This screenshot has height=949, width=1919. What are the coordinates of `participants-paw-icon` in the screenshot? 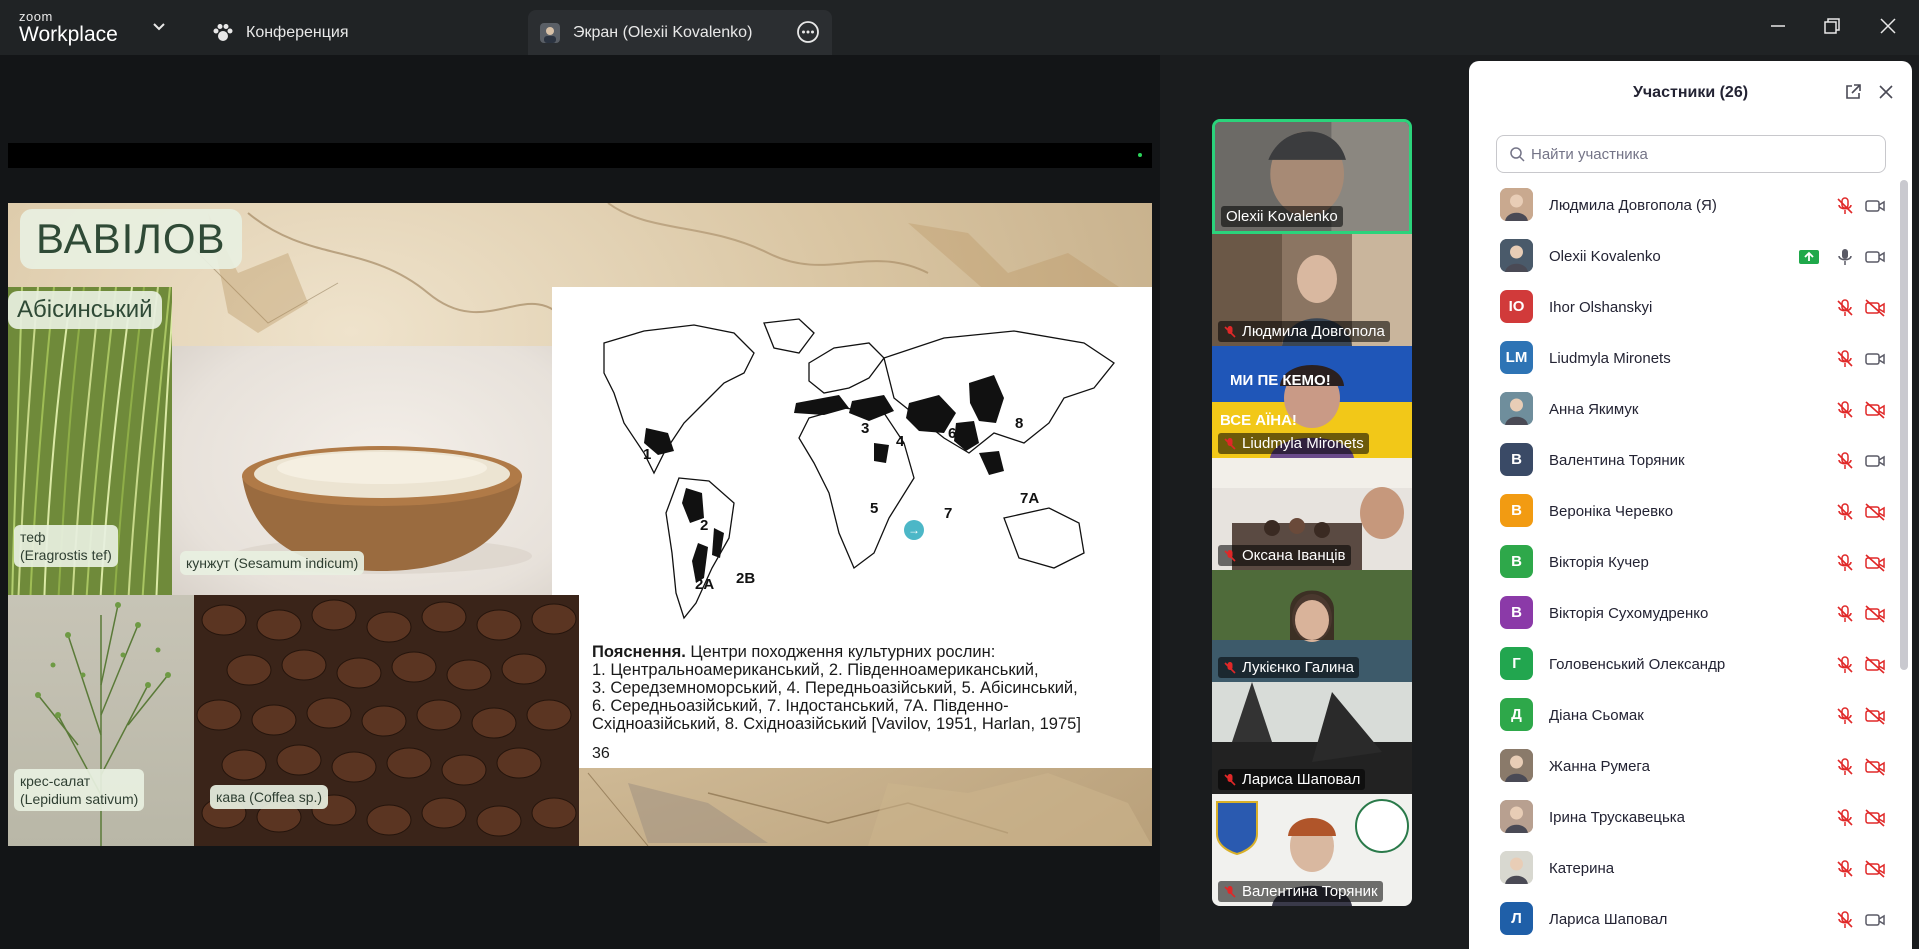 It's located at (223, 32).